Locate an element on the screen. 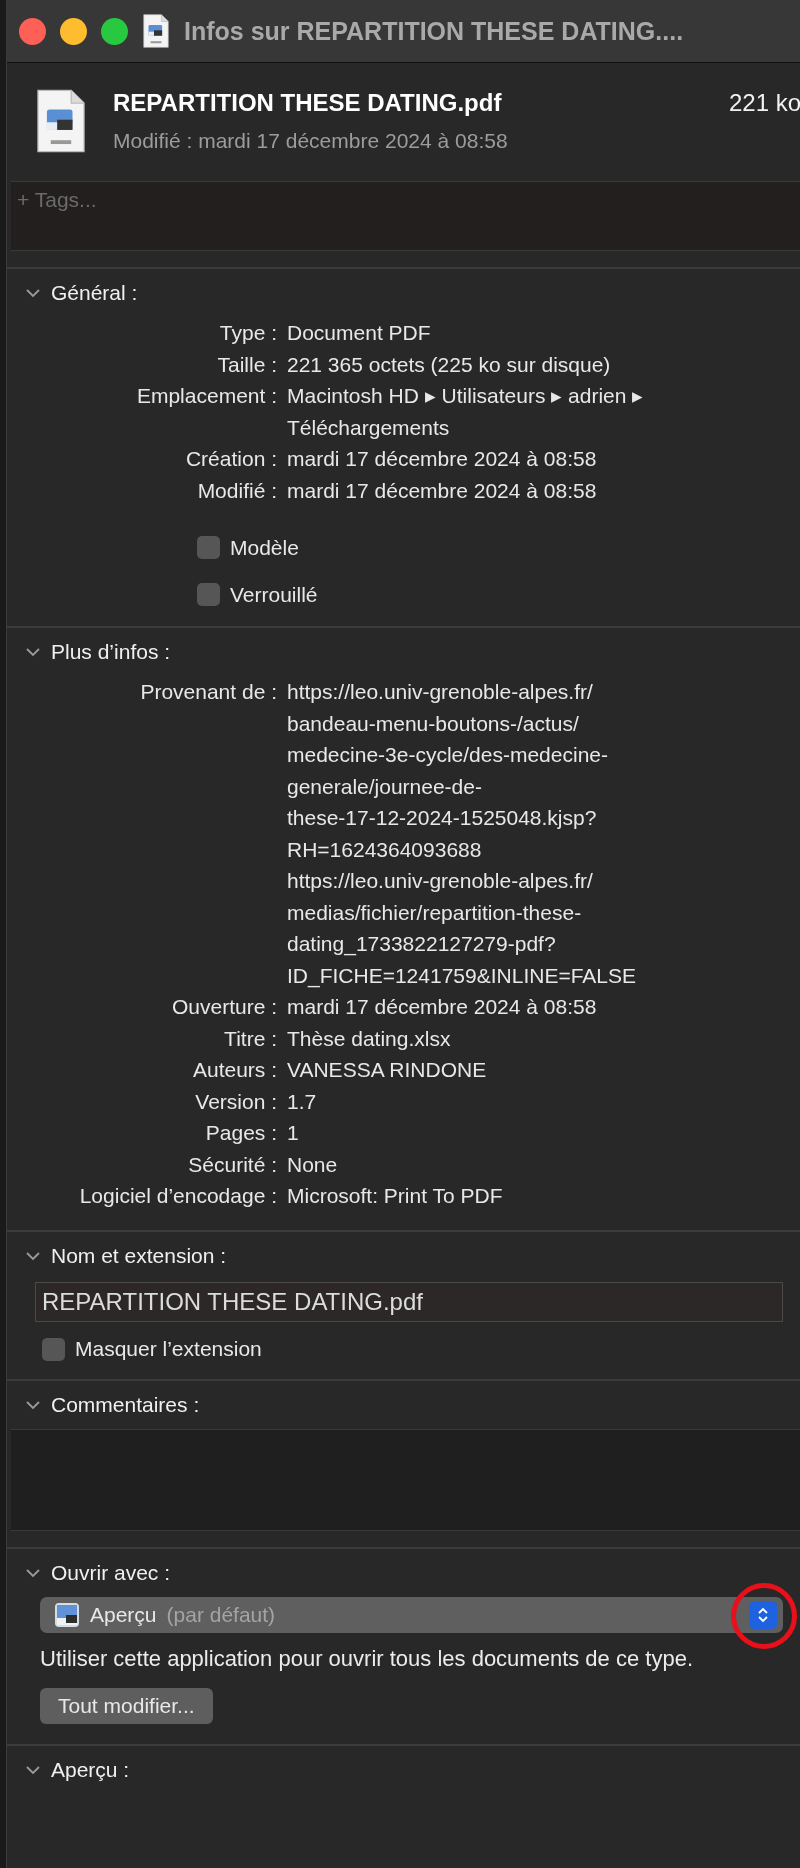  field-label: Logiciel d’encodage : is located at coordinates (177, 1196).